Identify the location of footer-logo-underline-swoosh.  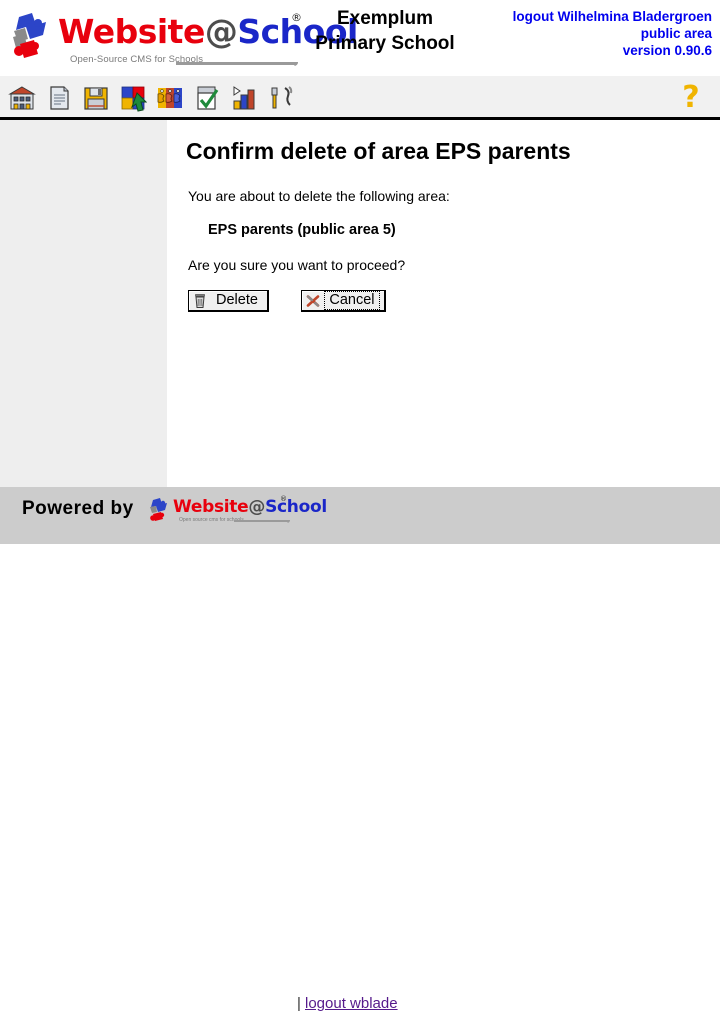
(262, 521).